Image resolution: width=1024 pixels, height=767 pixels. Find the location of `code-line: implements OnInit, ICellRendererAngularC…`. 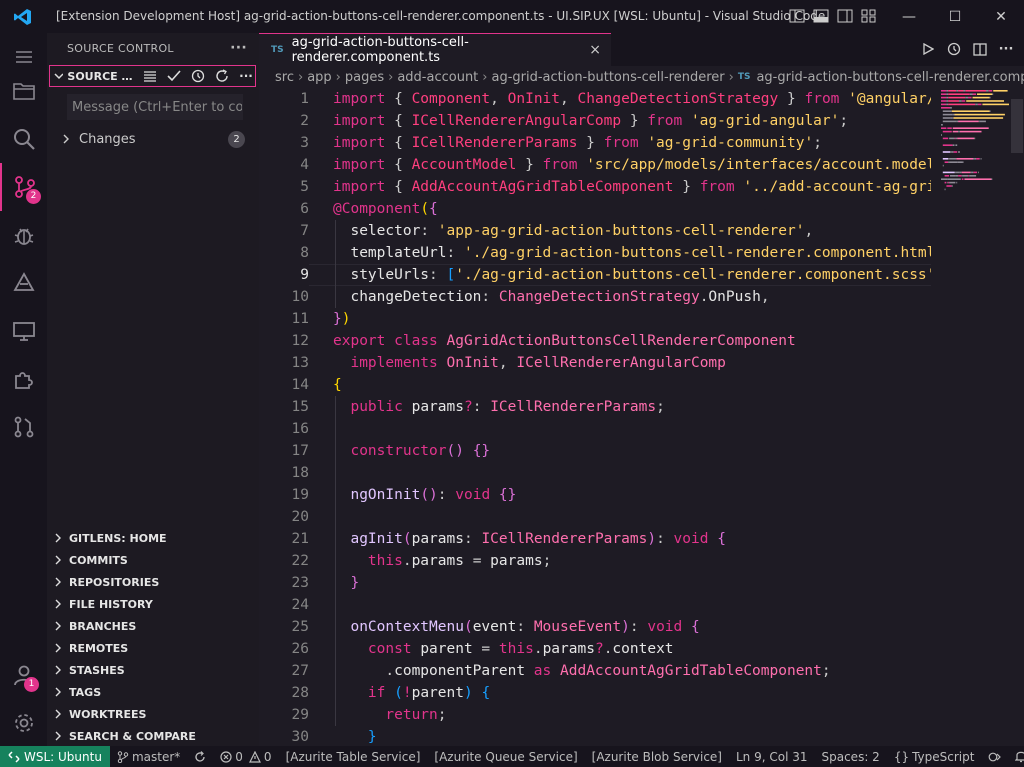

code-line: implements OnInit, ICellRendererAngularC… is located at coordinates (529, 363).